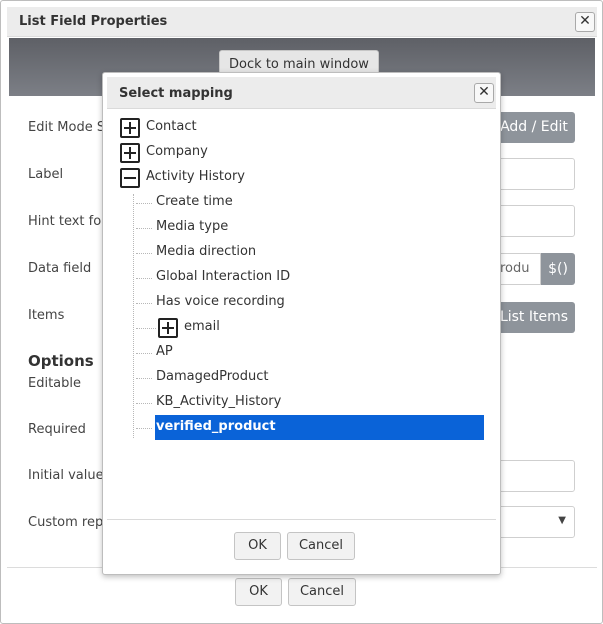 The image size is (603, 624). What do you see at coordinates (301, 519) in the screenshot?
I see `modal-footer-divider` at bounding box center [301, 519].